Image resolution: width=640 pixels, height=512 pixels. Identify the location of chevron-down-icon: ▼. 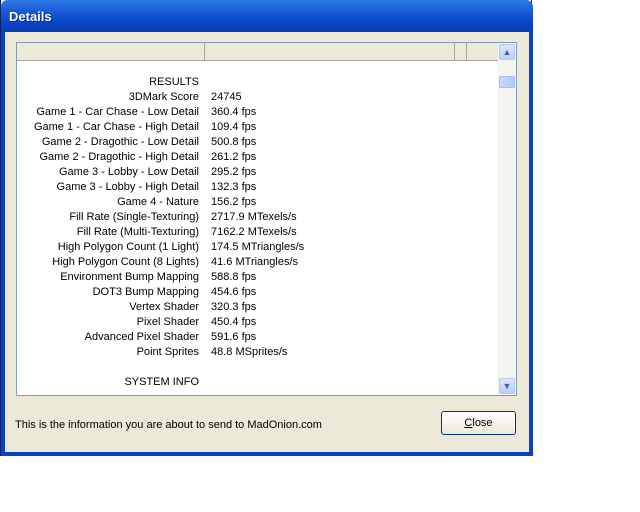
(507, 386).